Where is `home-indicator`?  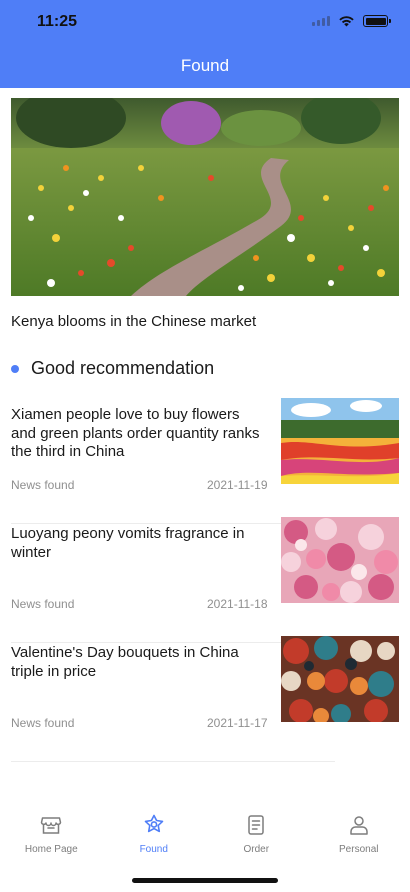
home-indicator is located at coordinates (205, 880).